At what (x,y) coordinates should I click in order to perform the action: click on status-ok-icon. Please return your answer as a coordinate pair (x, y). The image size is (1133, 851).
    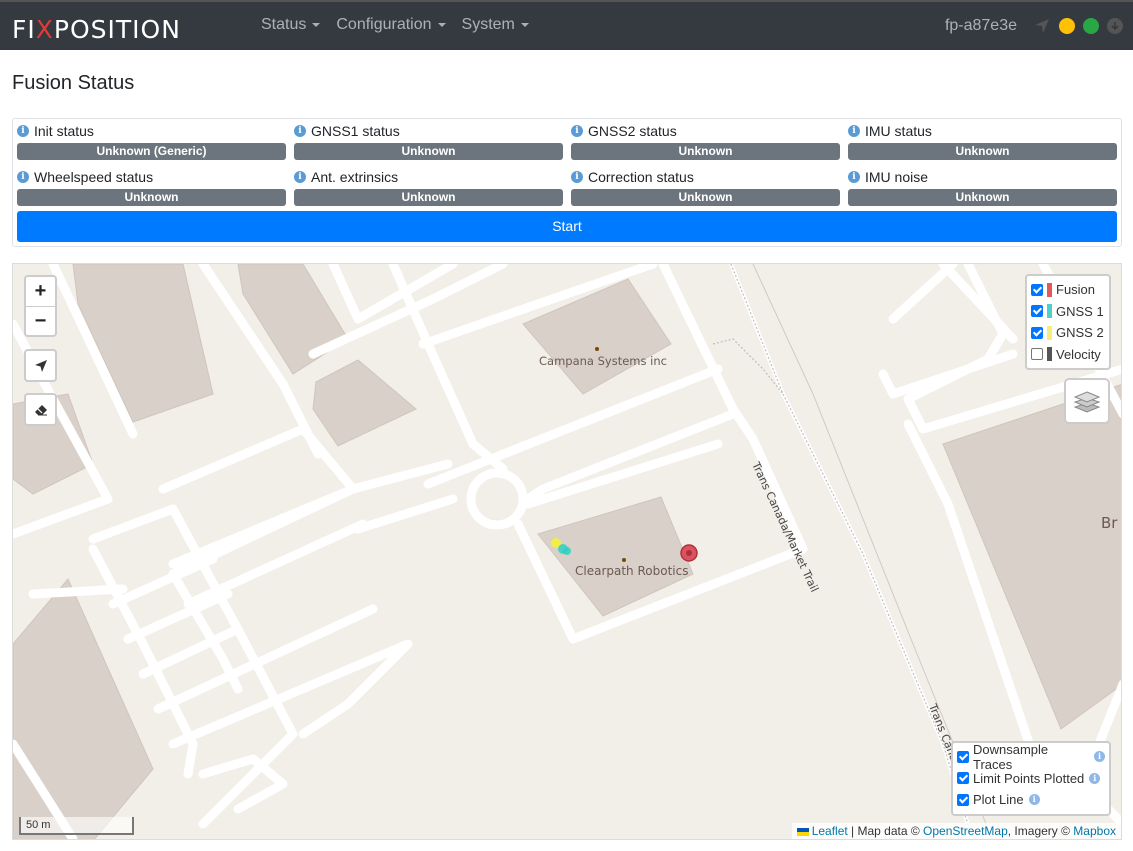
    Looking at the image, I should click on (1091, 26).